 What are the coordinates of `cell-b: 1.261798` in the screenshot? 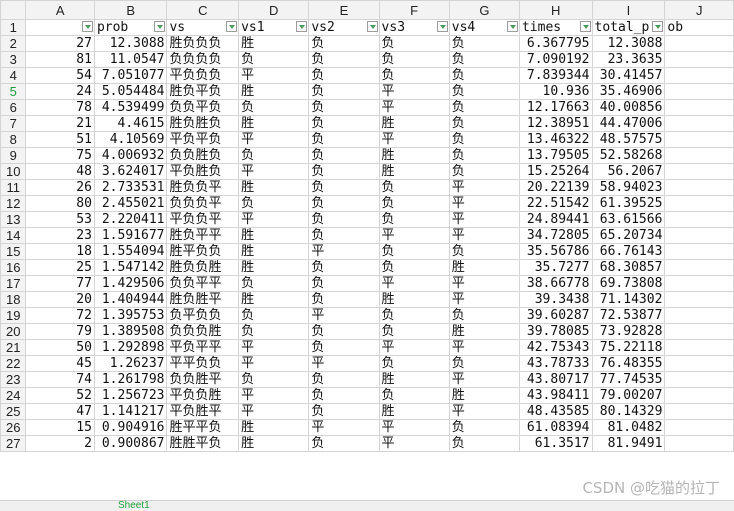 It's located at (130, 379).